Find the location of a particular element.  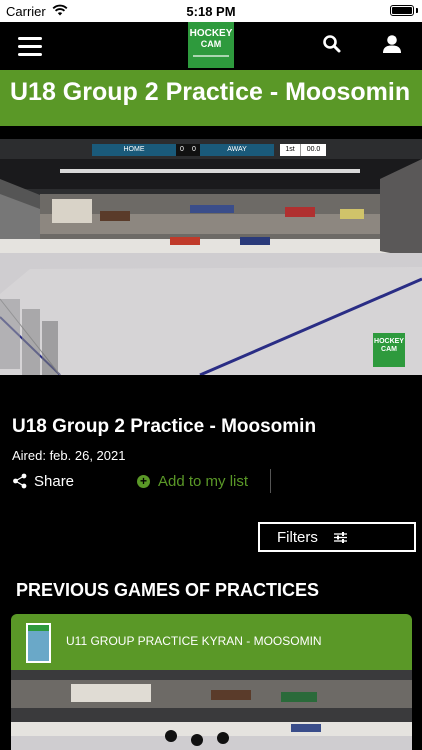

scoreboard: HOME 0 0 AWAY 1st 00.0 is located at coordinates (209, 150).